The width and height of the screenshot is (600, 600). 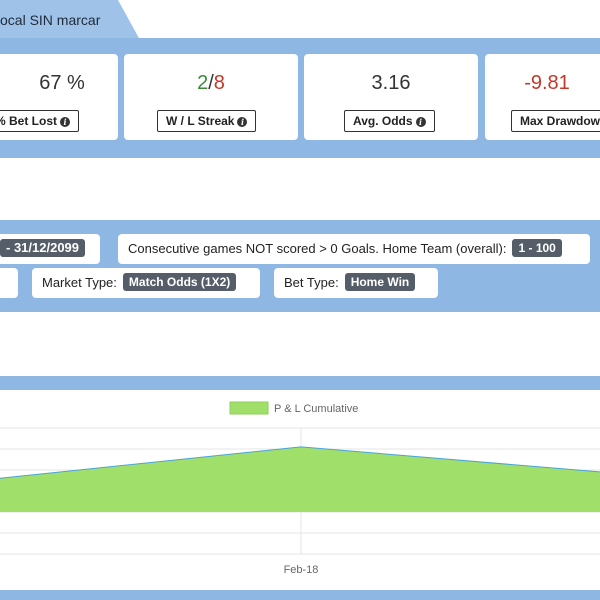 I want to click on loss-streak-value: 8, so click(x=219, y=83).